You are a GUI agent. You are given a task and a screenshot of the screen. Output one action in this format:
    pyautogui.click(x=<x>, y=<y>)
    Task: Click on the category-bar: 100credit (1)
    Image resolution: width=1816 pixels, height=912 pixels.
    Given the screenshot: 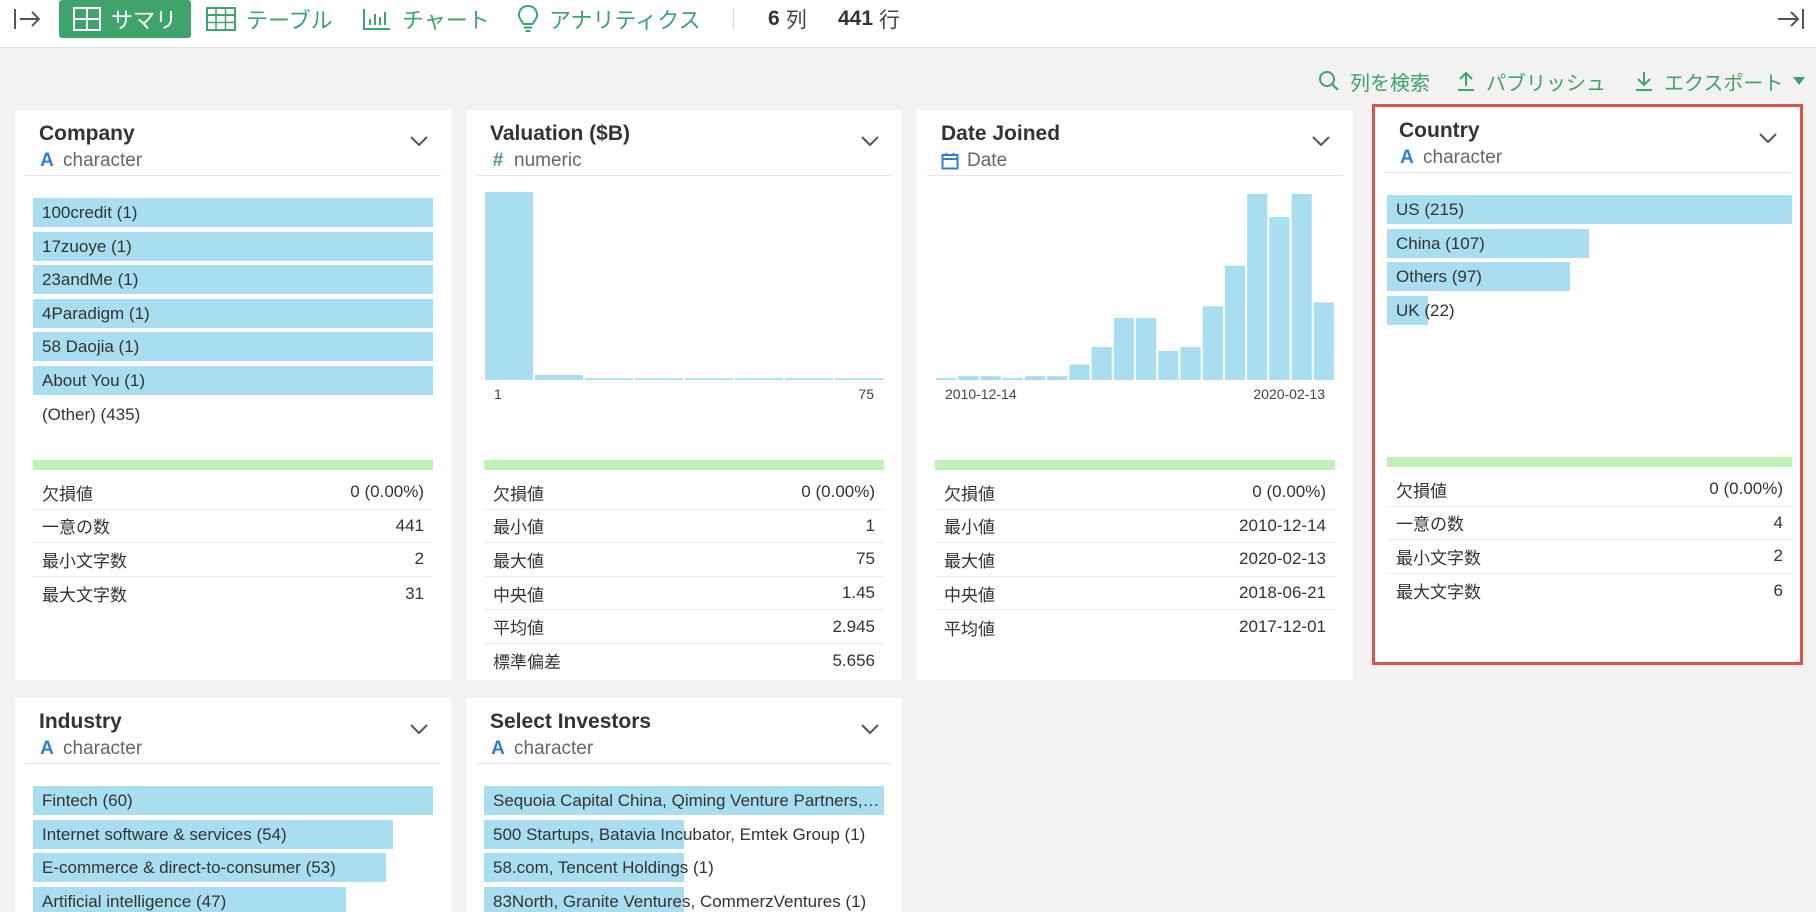 What is the action you would take?
    pyautogui.click(x=233, y=212)
    